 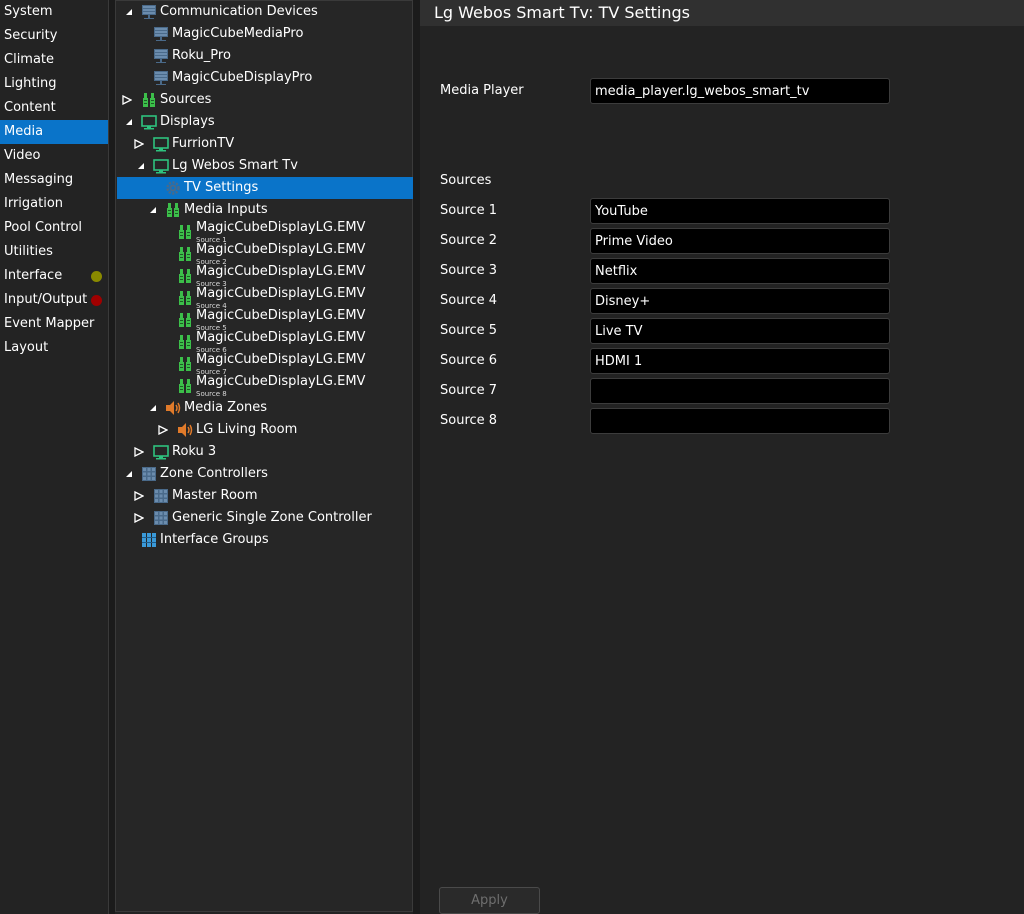 I want to click on tree-node-roku-pro: Roku_Pro, so click(x=265, y=56).